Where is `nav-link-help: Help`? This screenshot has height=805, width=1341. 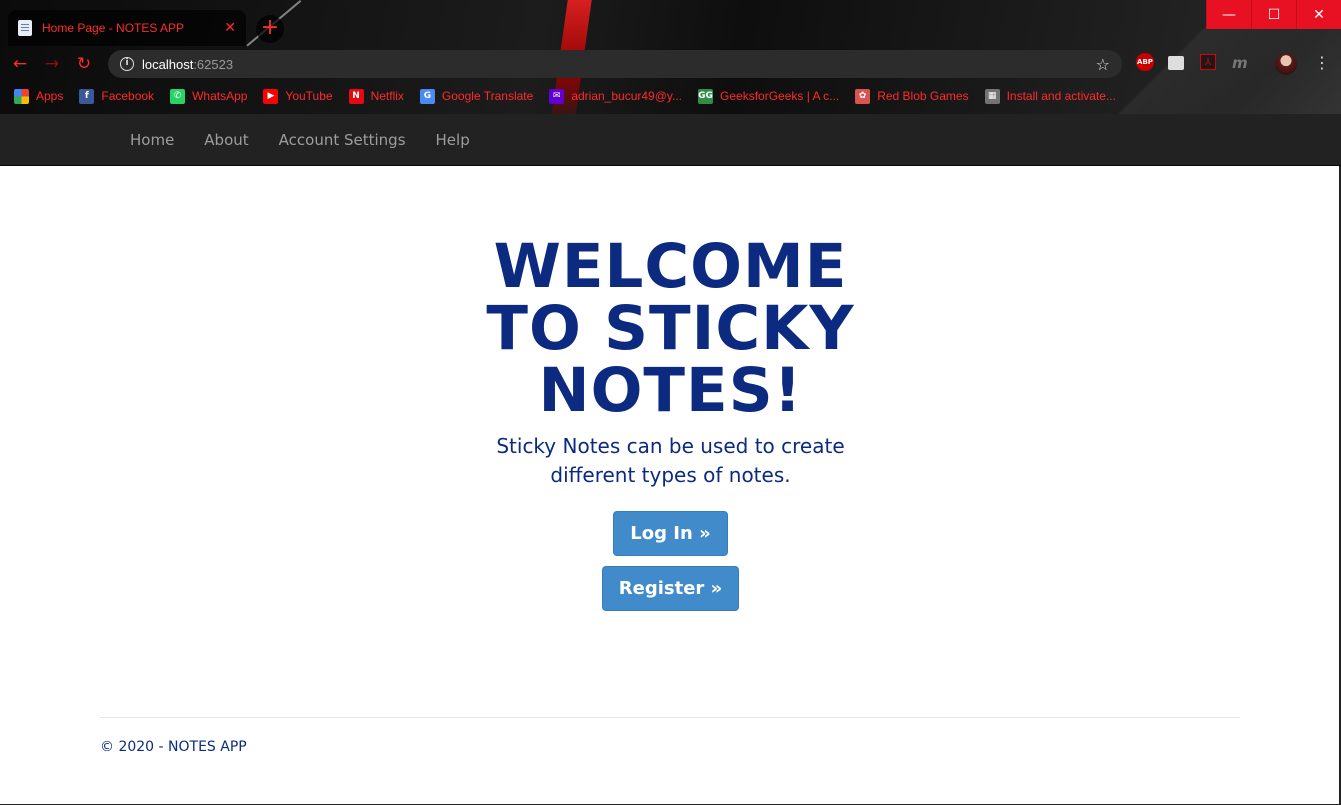 nav-link-help: Help is located at coordinates (453, 140).